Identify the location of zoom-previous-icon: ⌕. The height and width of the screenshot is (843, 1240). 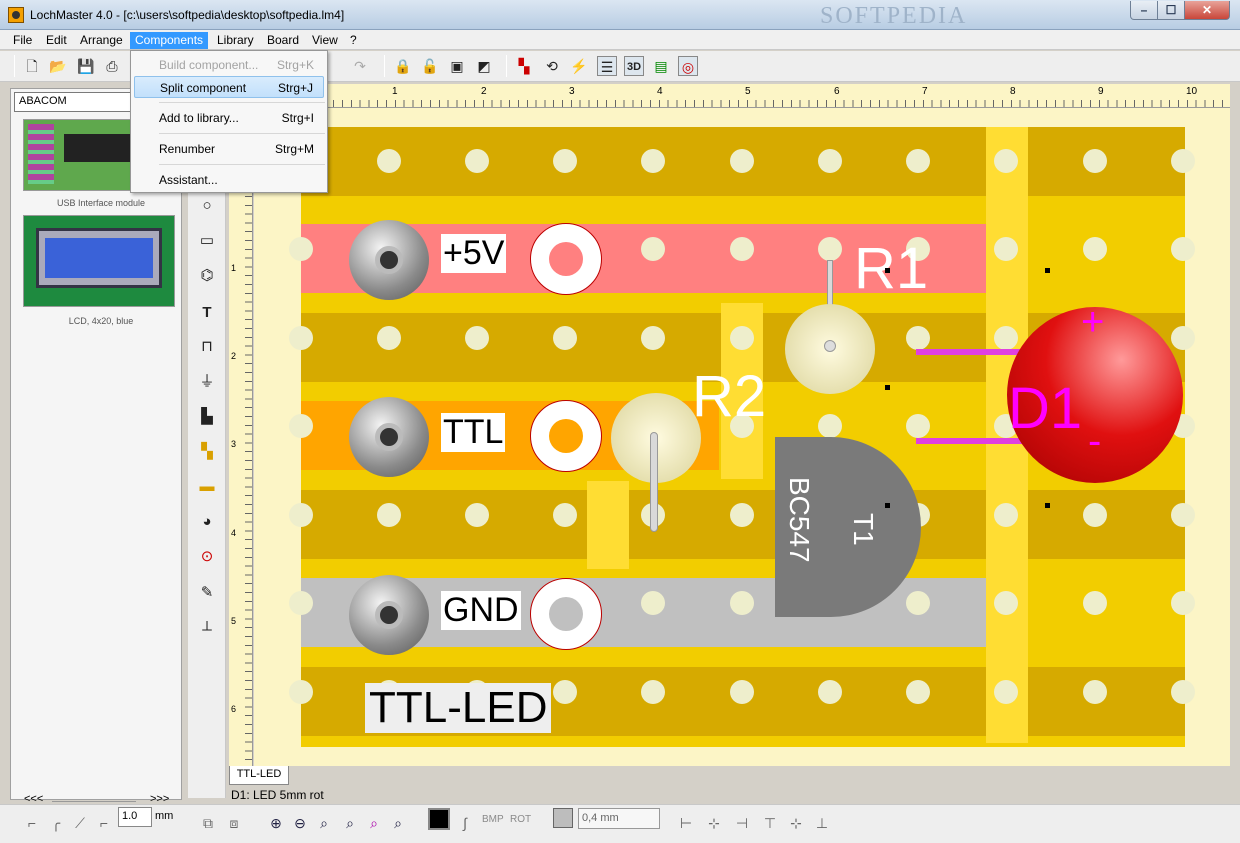
(398, 823).